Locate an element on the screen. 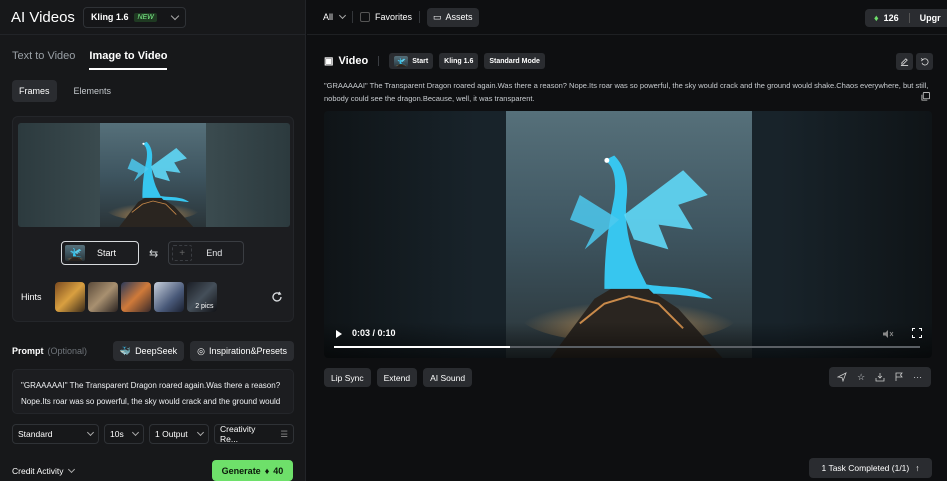 The height and width of the screenshot is (481, 947). star-icon: ☆ is located at coordinates (861, 377).